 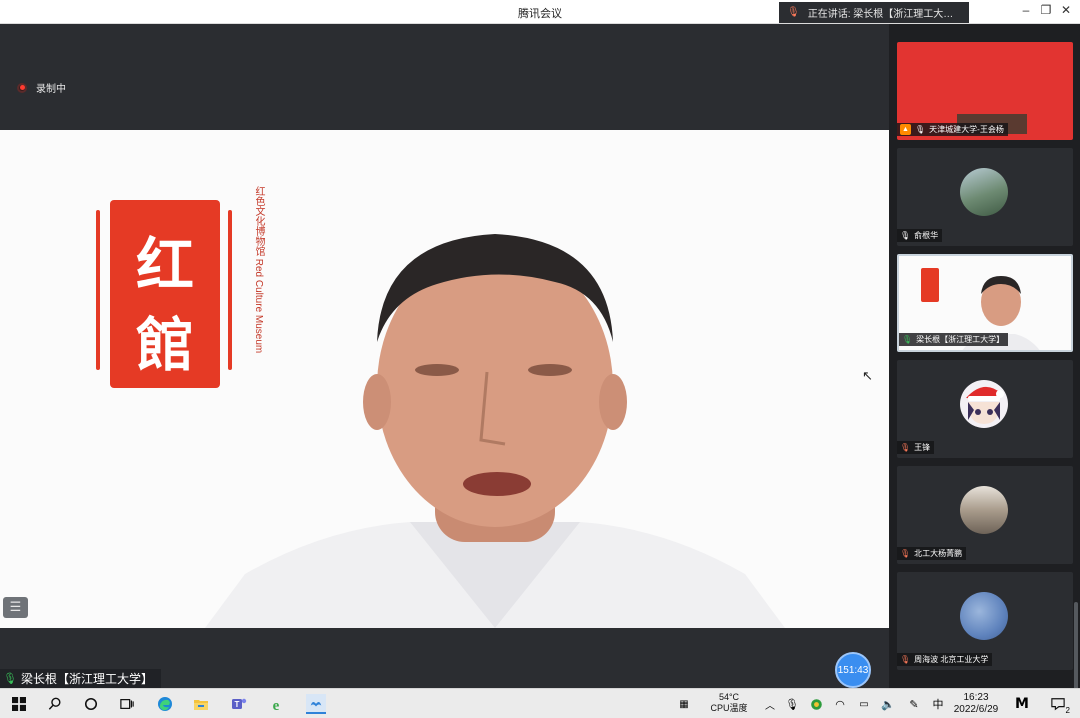 What do you see at coordinates (729, 697) in the screenshot?
I see `temp-value: 54°C` at bounding box center [729, 697].